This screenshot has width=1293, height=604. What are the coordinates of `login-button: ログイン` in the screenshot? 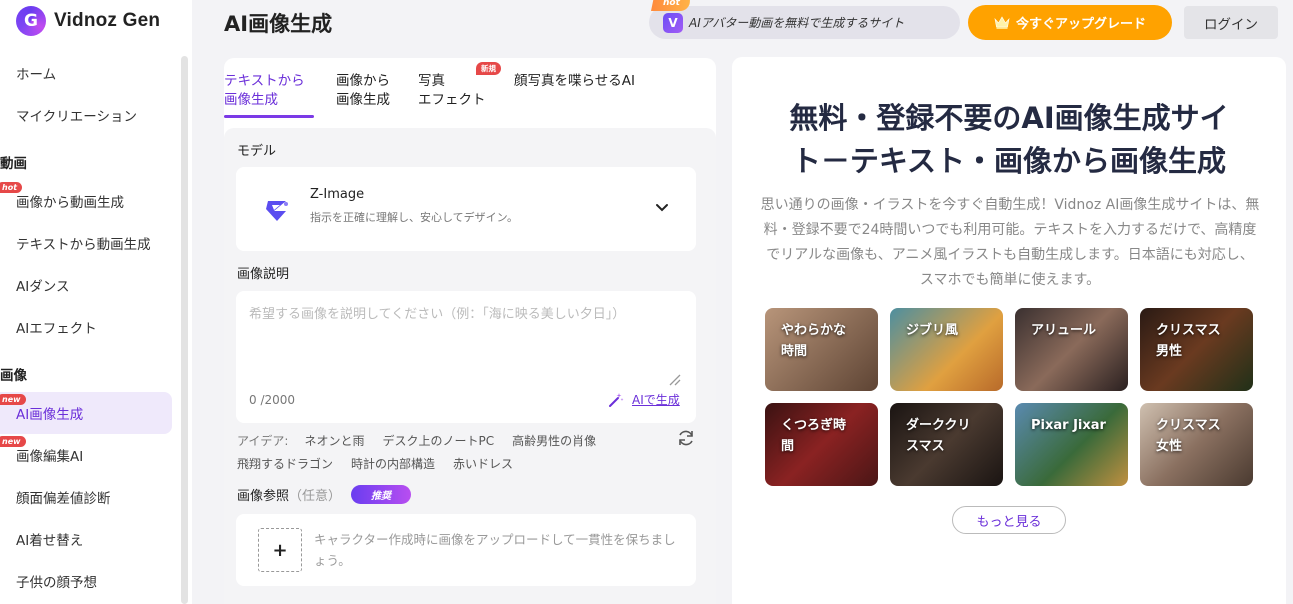 It's located at (1231, 22).